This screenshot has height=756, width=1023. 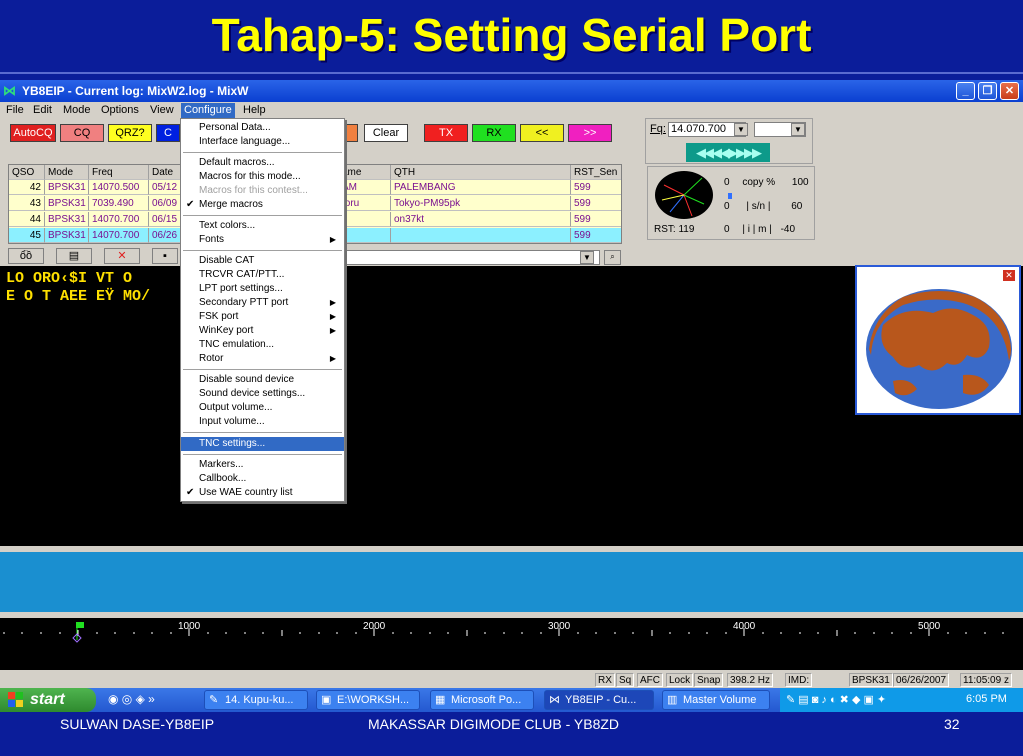 I want to click on col-qth: QTH, so click(x=481, y=172).